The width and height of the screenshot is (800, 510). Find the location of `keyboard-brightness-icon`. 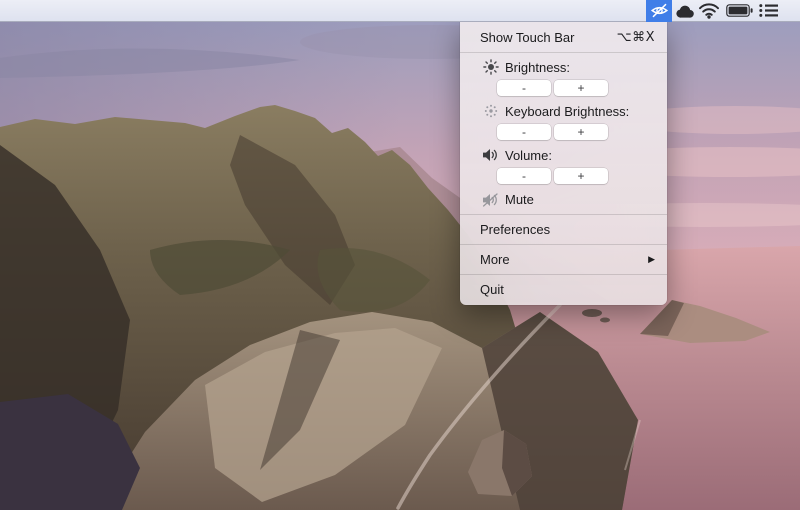

keyboard-brightness-icon is located at coordinates (490, 111).